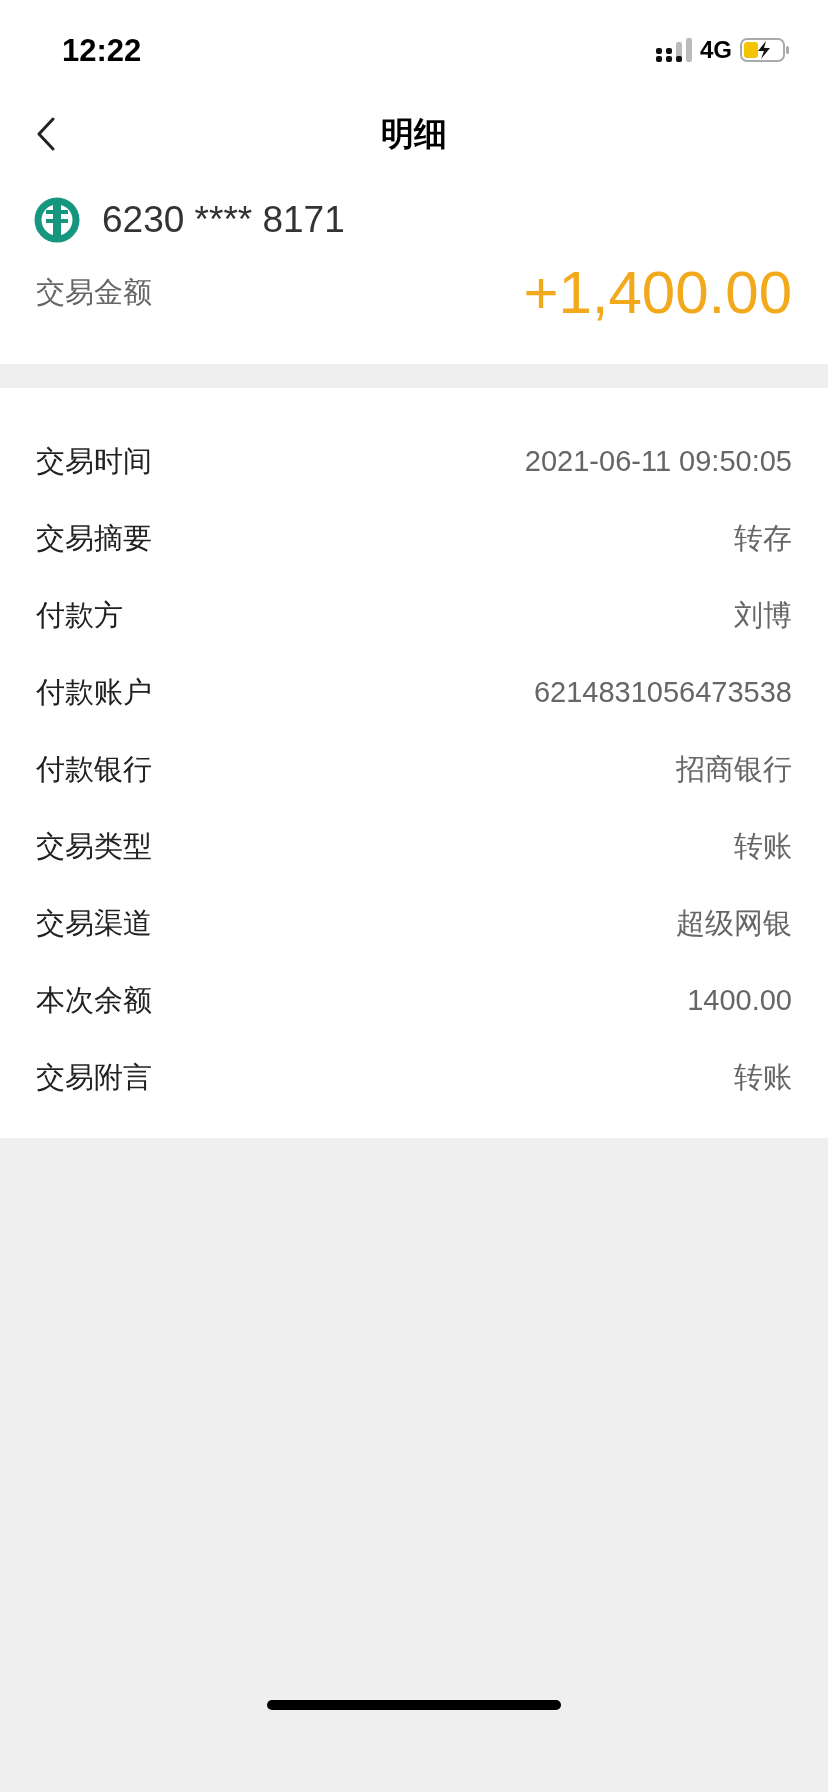 This screenshot has width=828, height=1792. I want to click on detail-label: 交易附言, so click(94, 1077).